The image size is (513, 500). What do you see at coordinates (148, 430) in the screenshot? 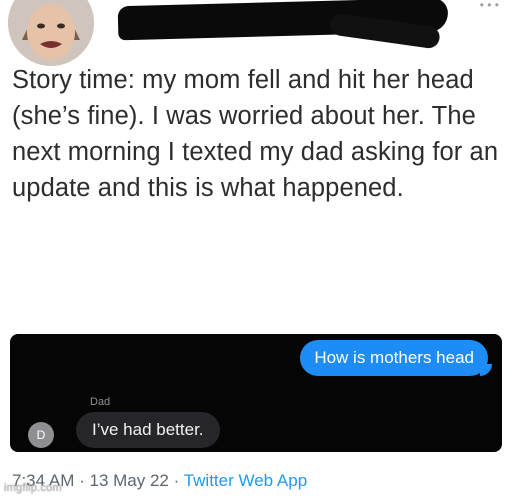
I see `incoming-message-bubble: I’ve had better.` at bounding box center [148, 430].